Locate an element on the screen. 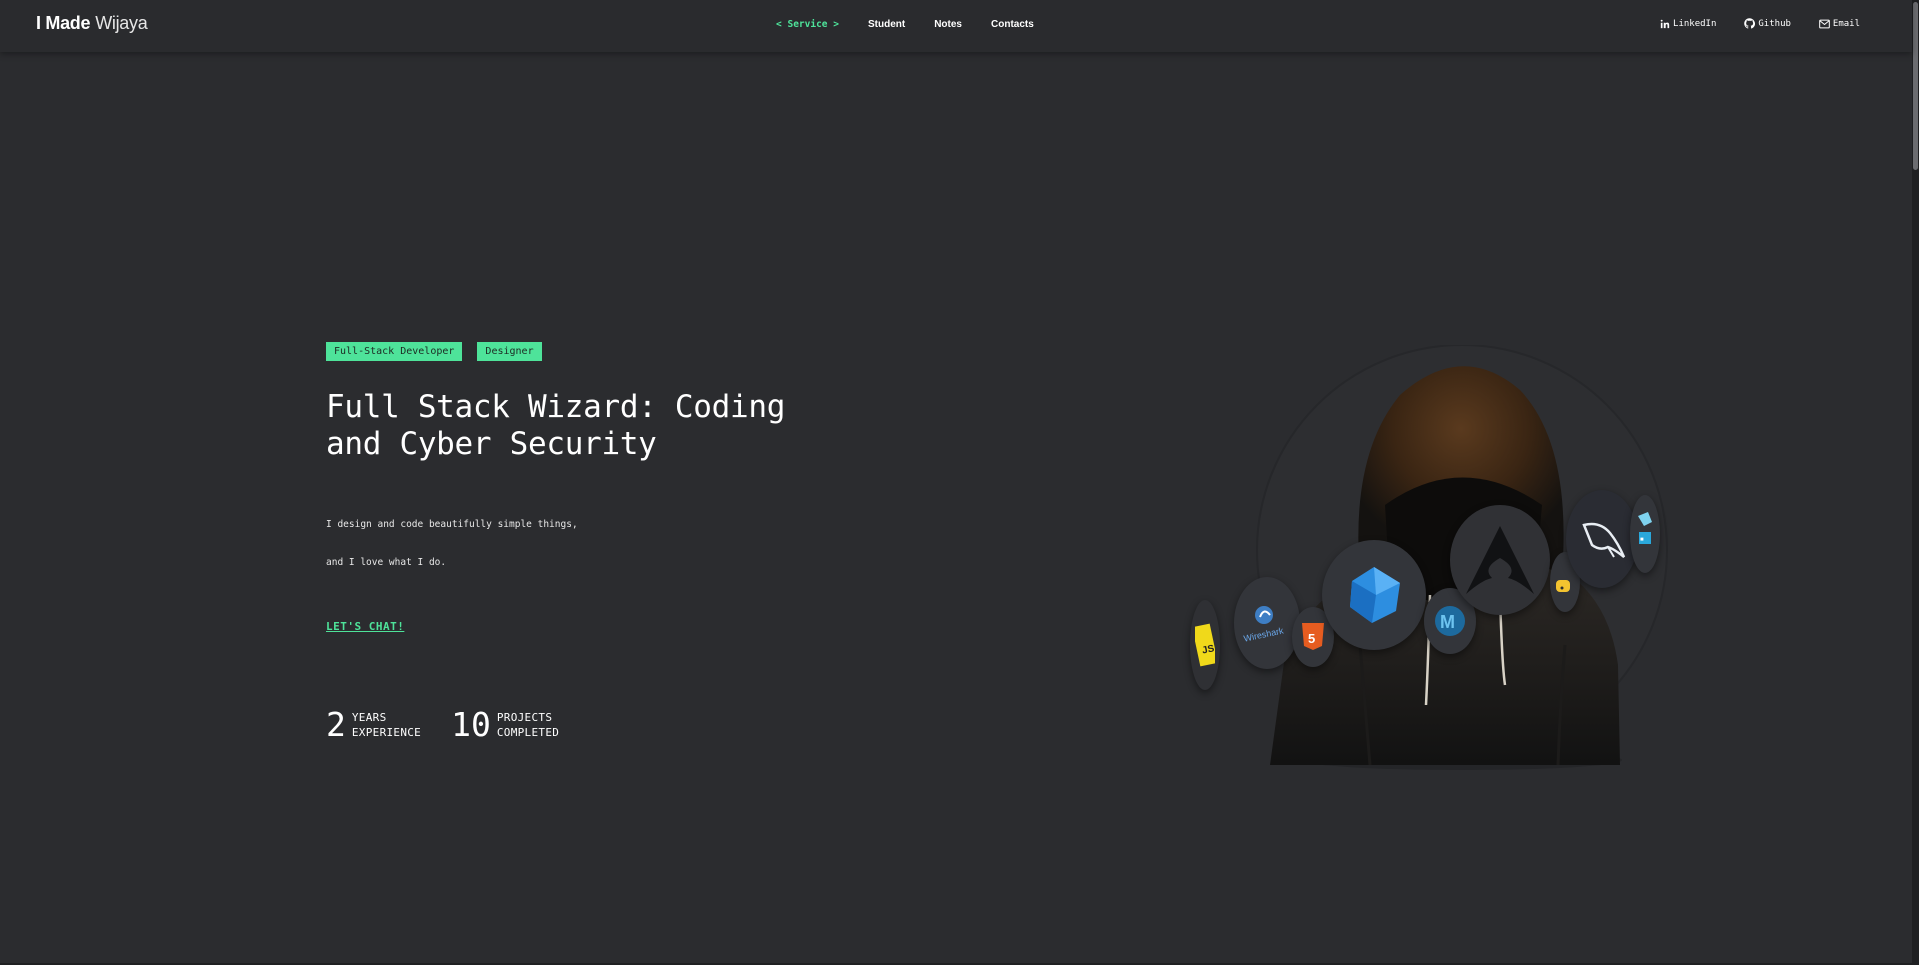 The width and height of the screenshot is (1919, 965). stat-number: 2 is located at coordinates (336, 724).